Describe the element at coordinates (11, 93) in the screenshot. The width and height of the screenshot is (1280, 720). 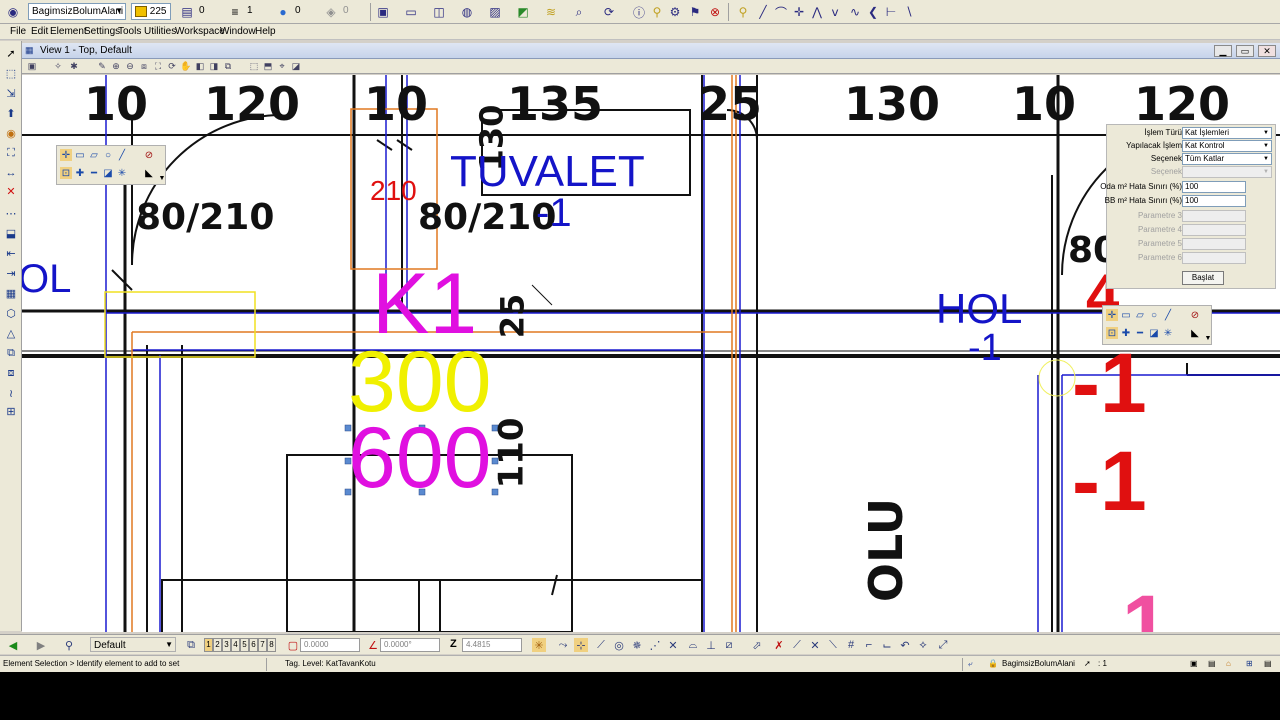
I see `manipulate-icon: ⇲` at that location.